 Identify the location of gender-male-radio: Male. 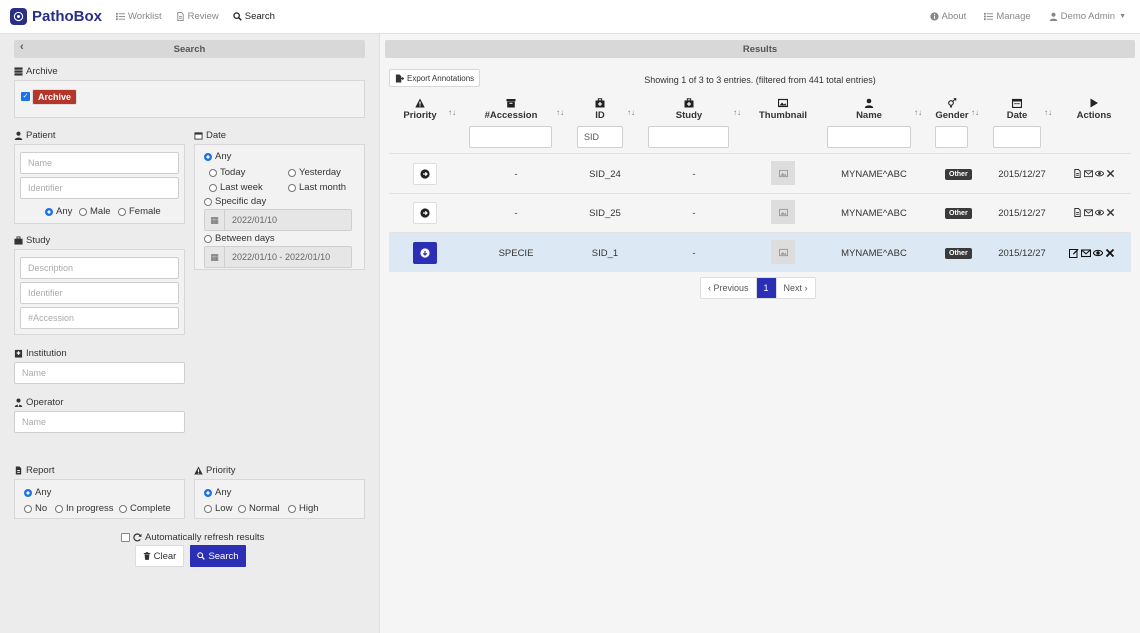
(95, 211).